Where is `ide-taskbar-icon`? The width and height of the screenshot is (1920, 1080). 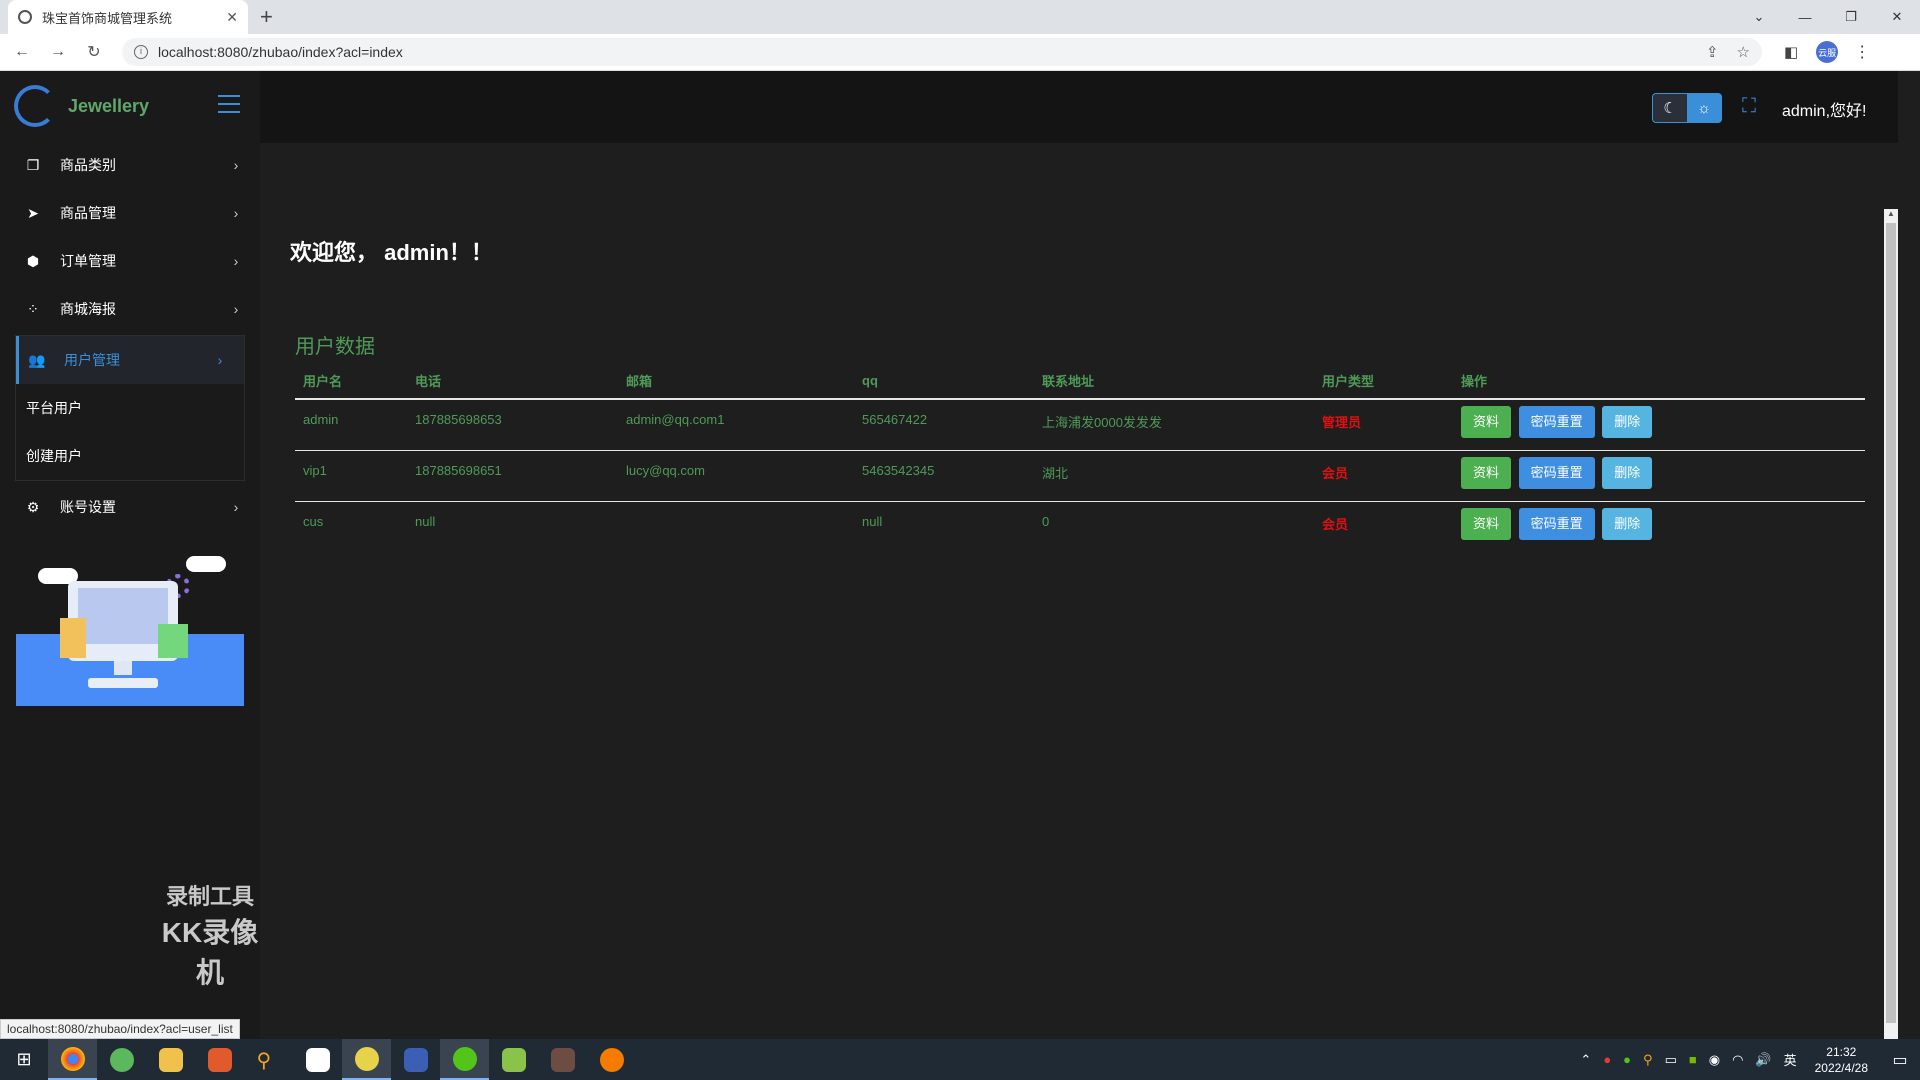
ide-taskbar-icon is located at coordinates (415, 1059).